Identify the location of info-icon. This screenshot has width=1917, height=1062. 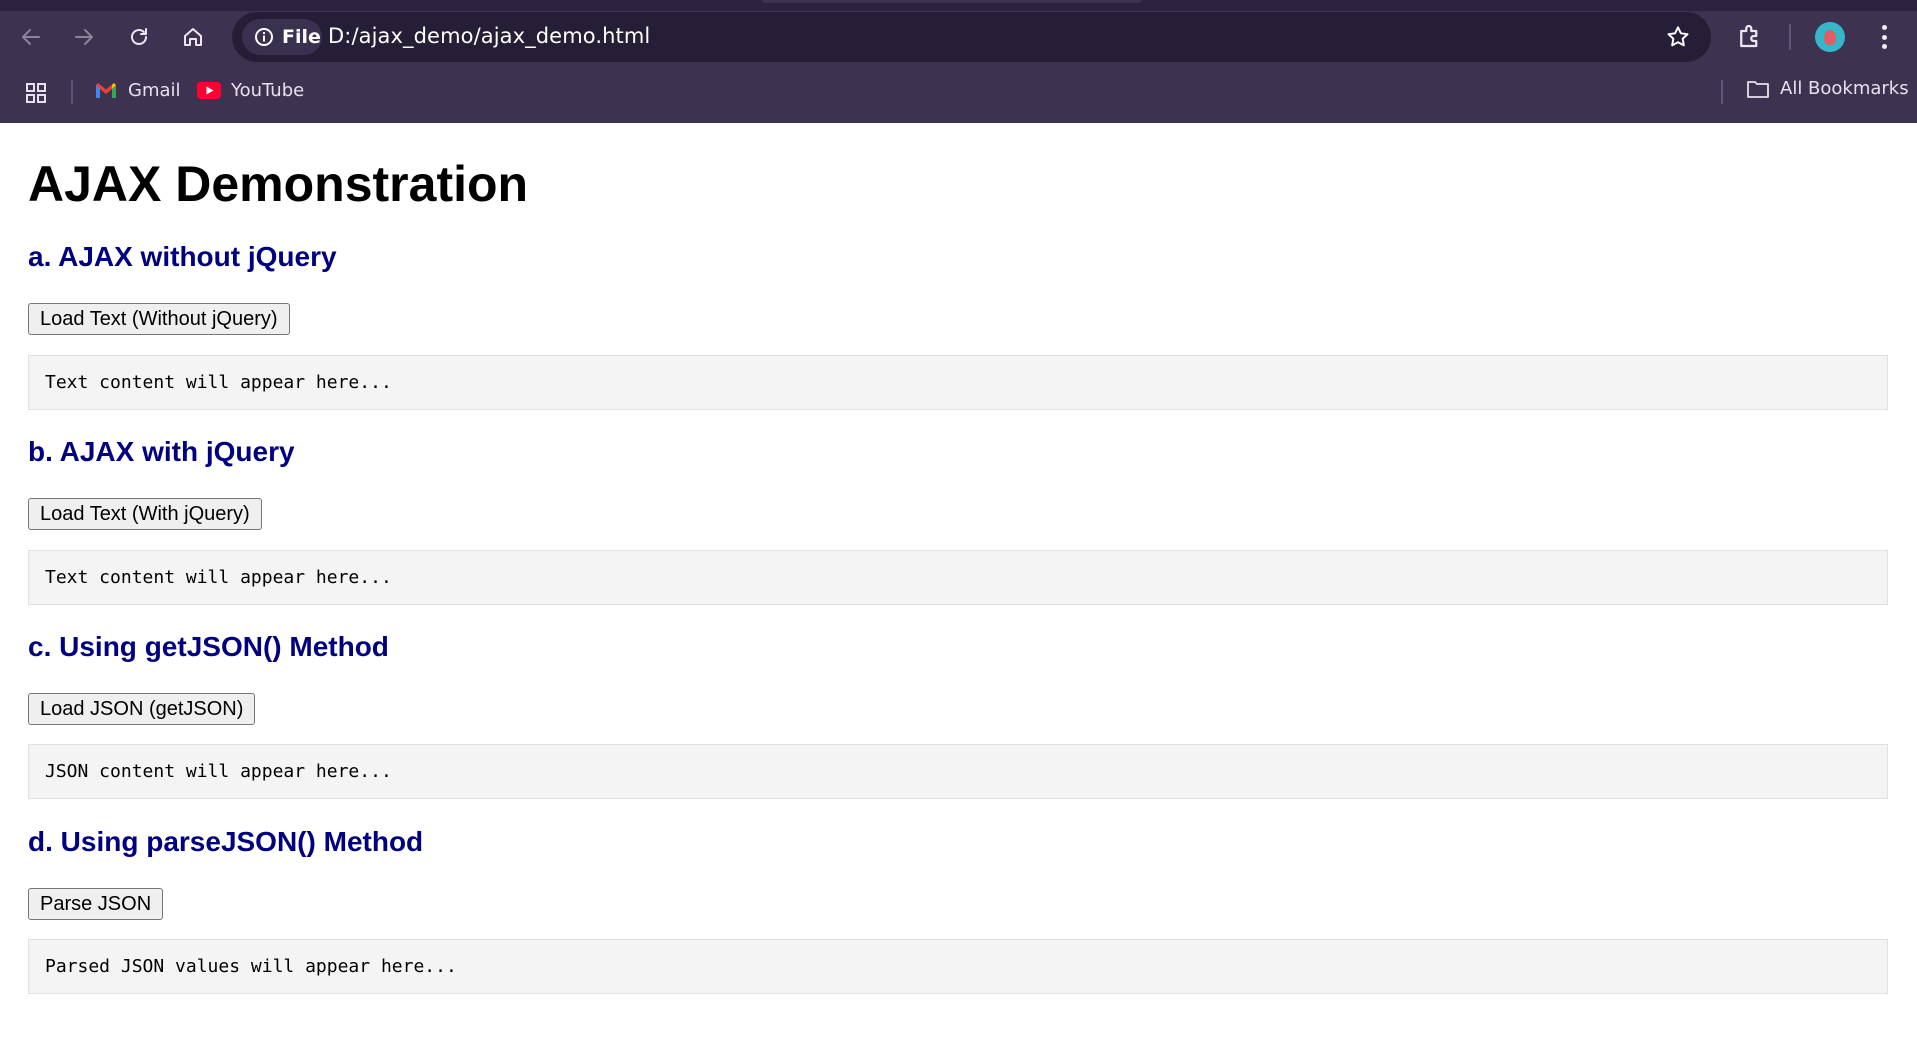
(264, 37).